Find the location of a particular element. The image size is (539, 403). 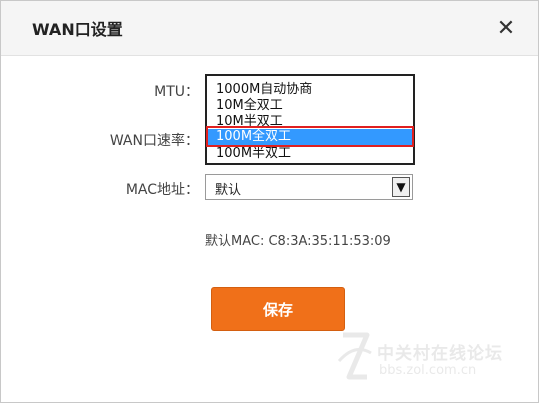

mac-select-value: 默认 is located at coordinates (228, 190).